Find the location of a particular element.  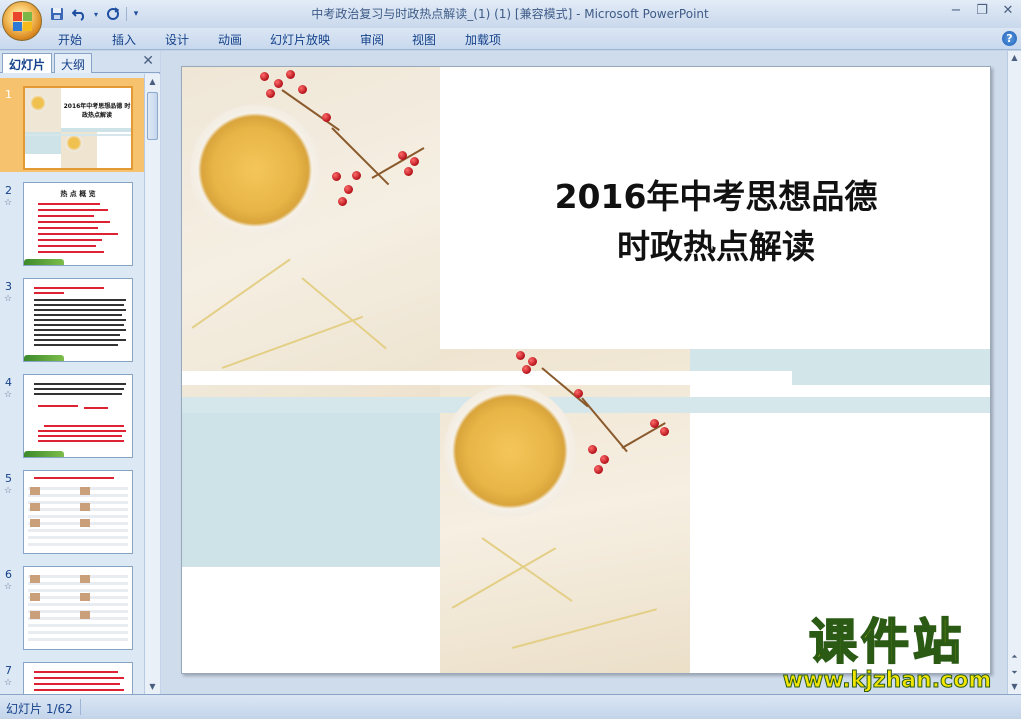

slide-thumbnail-3: 3 ☆ is located at coordinates (72, 317).